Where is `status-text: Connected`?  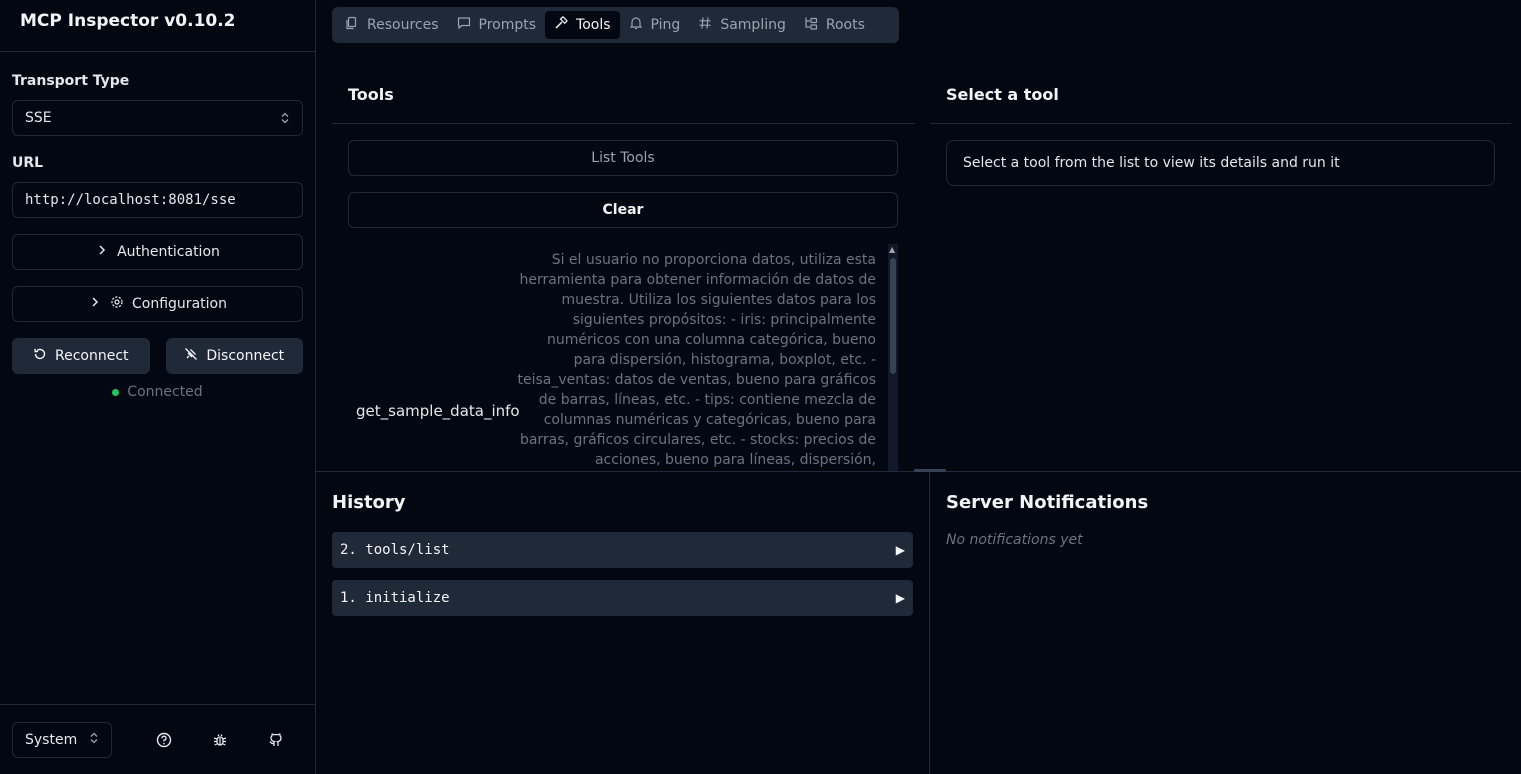
status-text: Connected is located at coordinates (165, 392).